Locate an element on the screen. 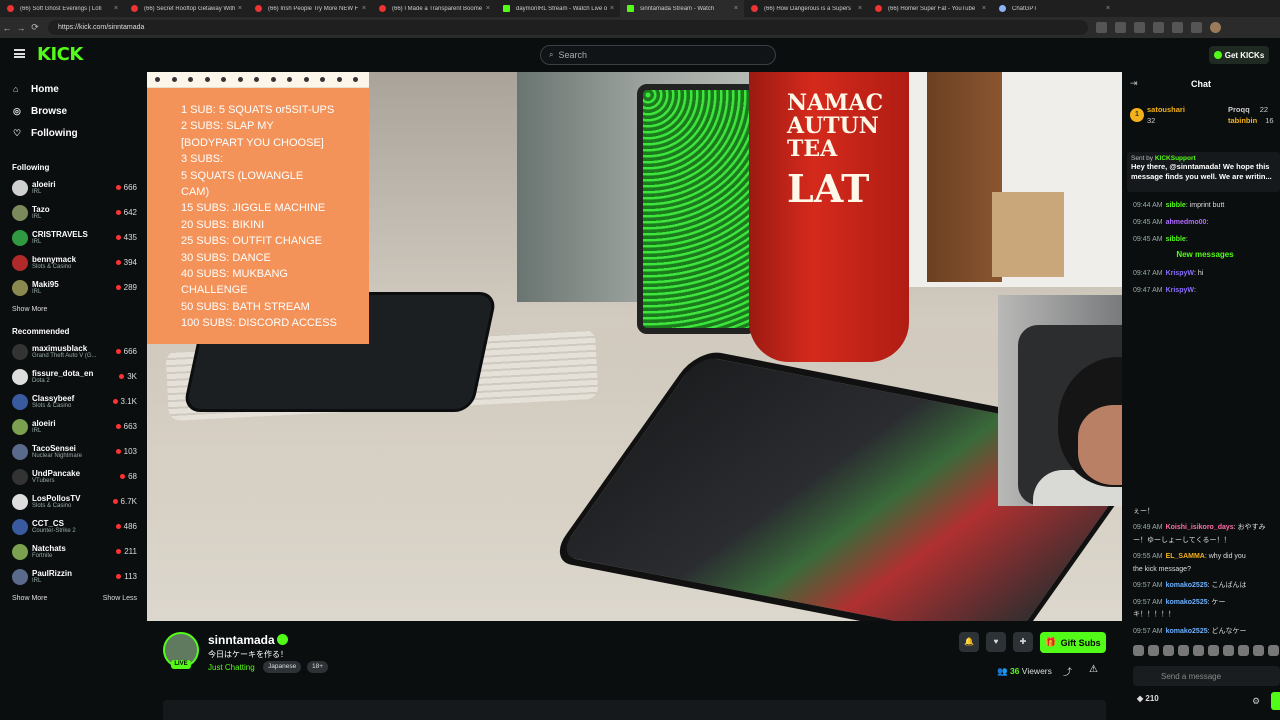 The image size is (1280, 720). back-icon: ← is located at coordinates (7, 28).